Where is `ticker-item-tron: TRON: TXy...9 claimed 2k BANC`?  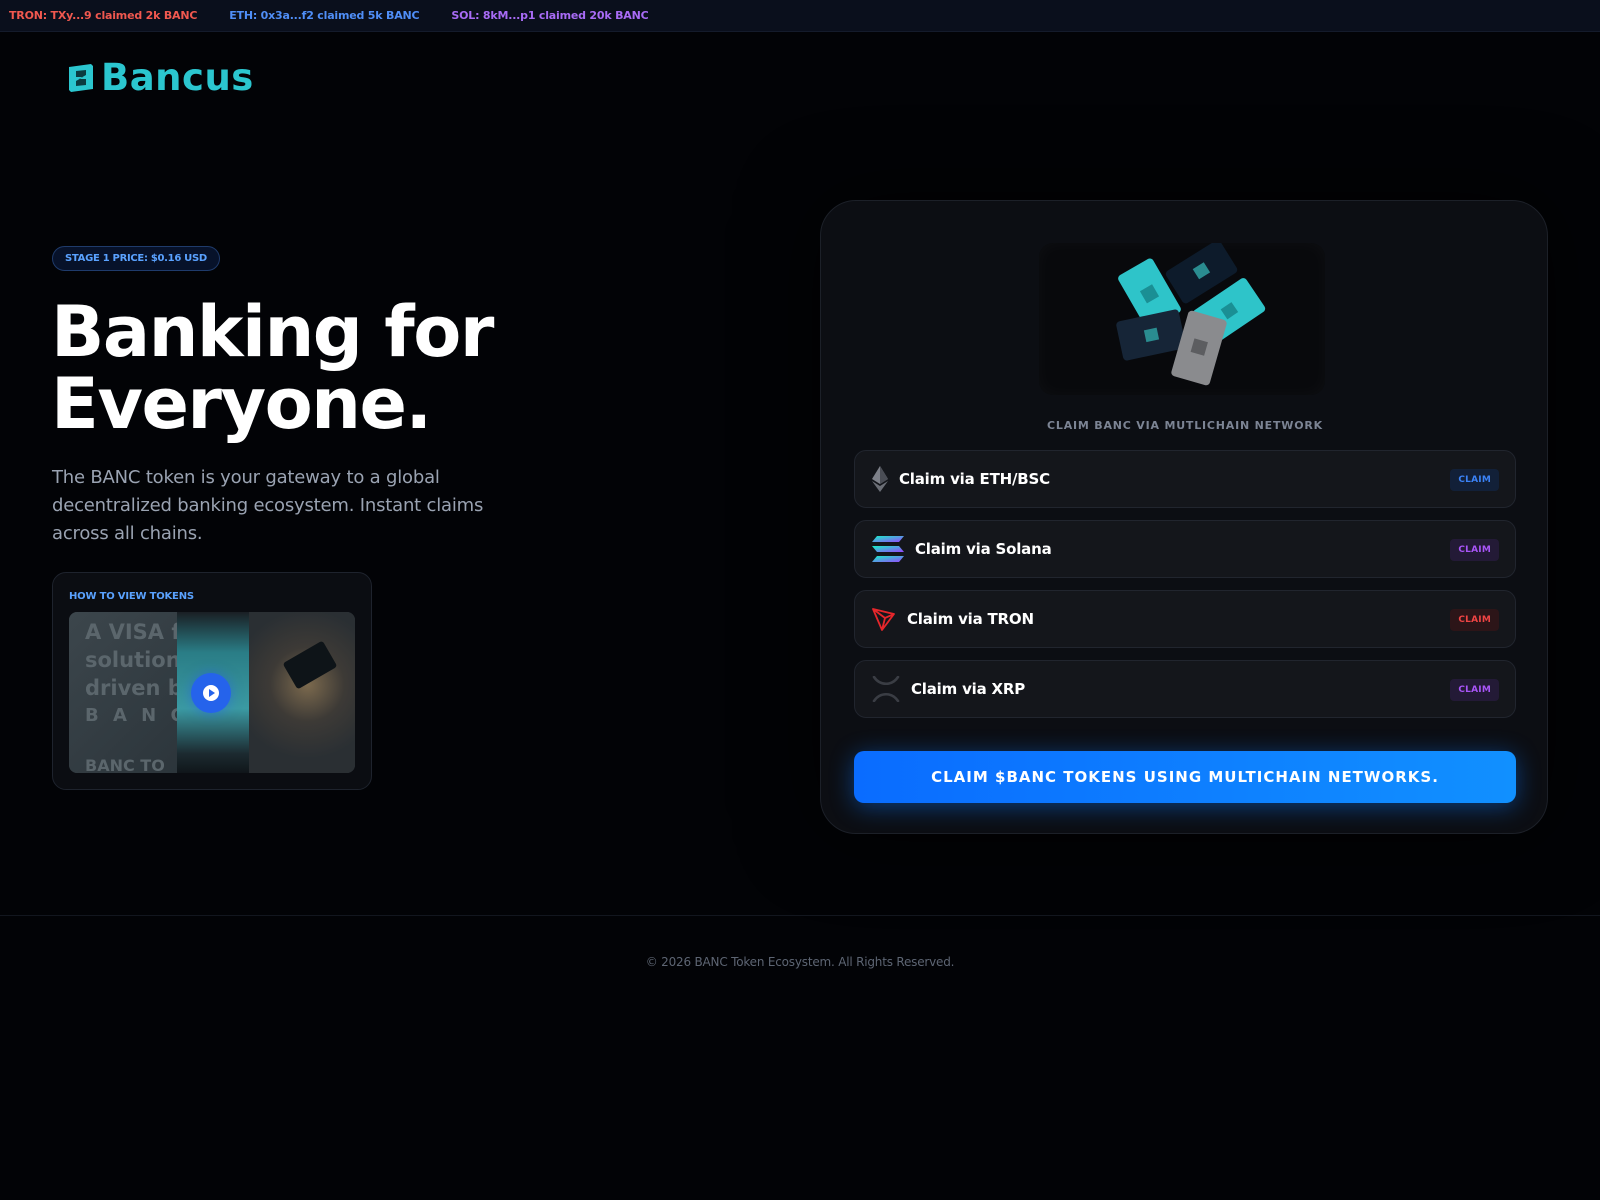 ticker-item-tron: TRON: TXy...9 claimed 2k BANC is located at coordinates (103, 15).